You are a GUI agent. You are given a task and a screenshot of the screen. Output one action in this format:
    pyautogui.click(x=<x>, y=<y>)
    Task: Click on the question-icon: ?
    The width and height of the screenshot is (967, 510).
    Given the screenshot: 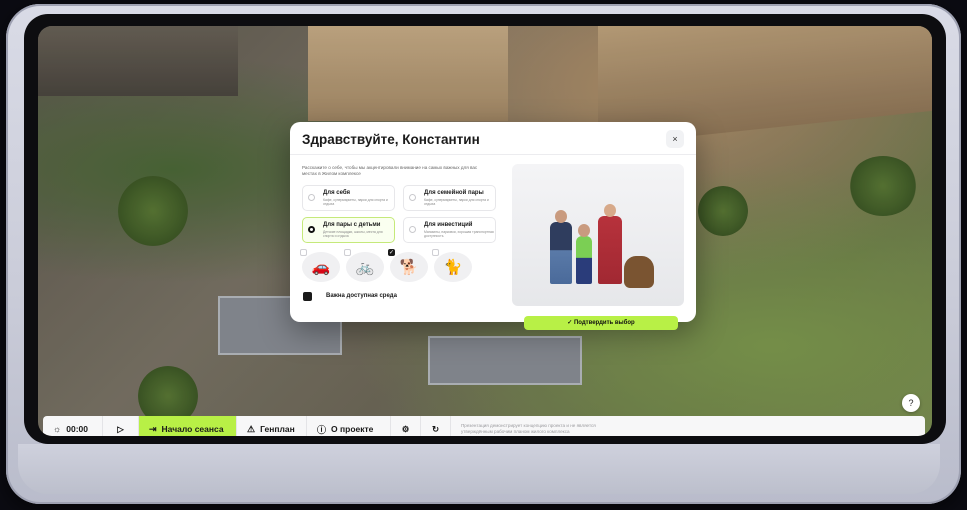 What is the action you would take?
    pyautogui.click(x=911, y=403)
    